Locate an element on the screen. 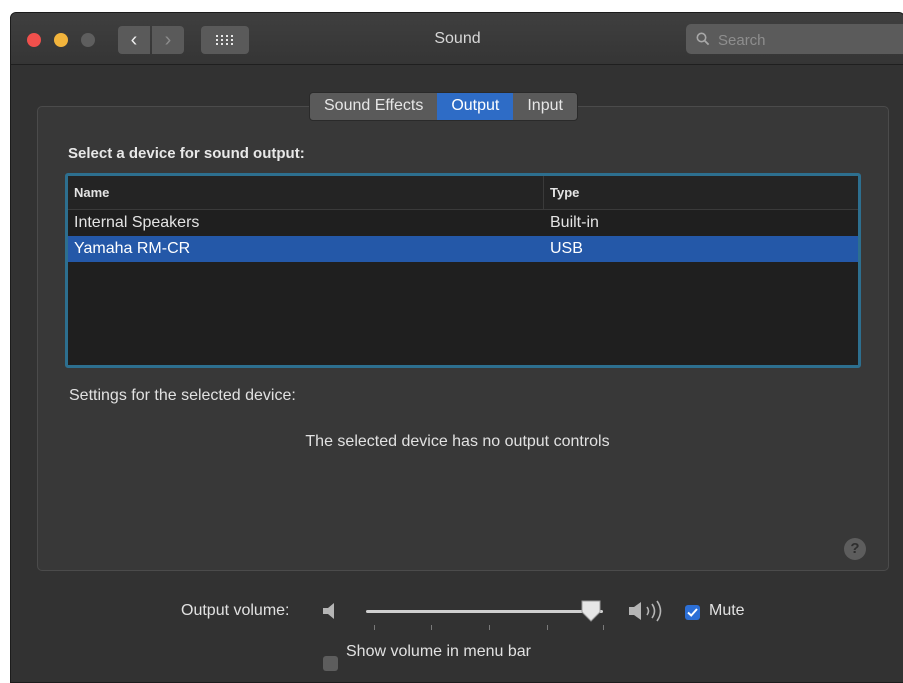 The height and width of the screenshot is (683, 903). table-row-yamaha-rm-cr: Yamaha RM-CR USB is located at coordinates (463, 249).